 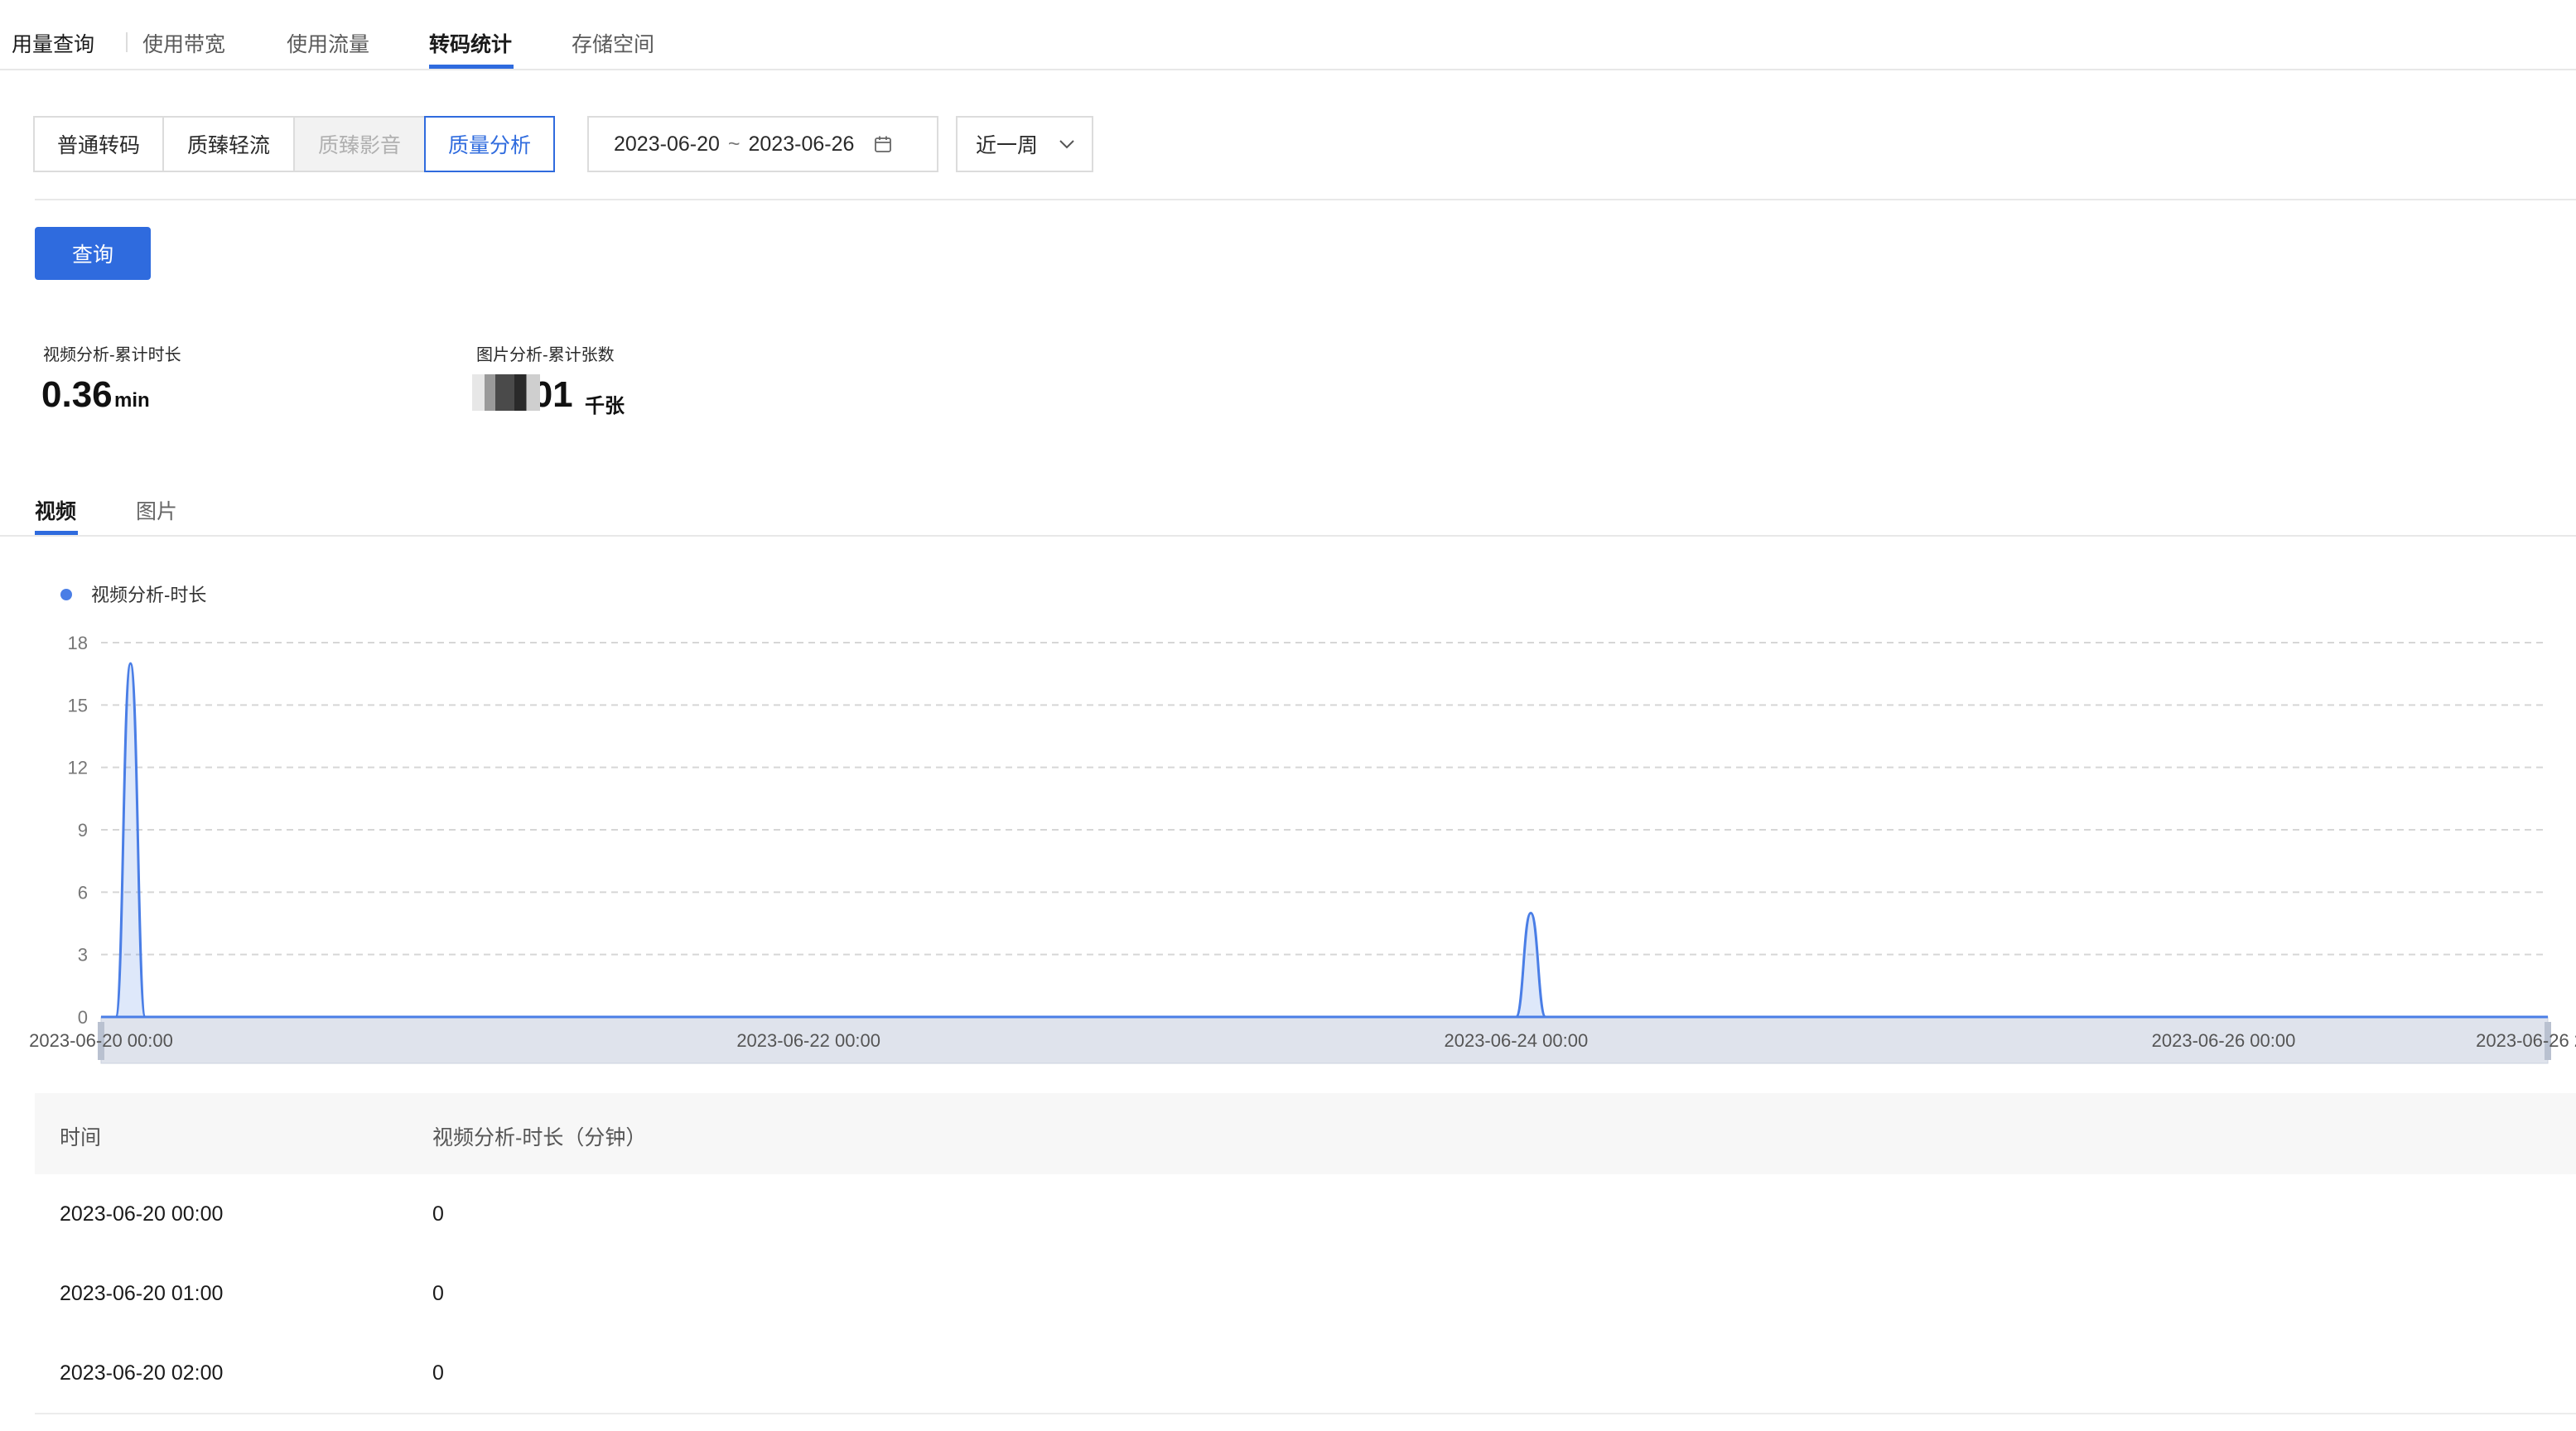 What do you see at coordinates (1305, 1214) in the screenshot?
I see `table-row: 2023-06-20 00:00 0` at bounding box center [1305, 1214].